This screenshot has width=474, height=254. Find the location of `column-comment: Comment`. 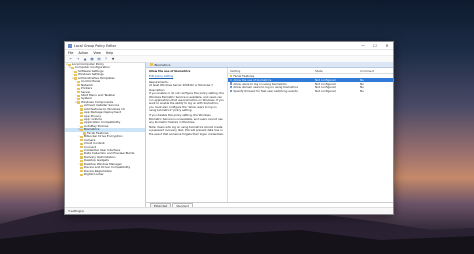

column-comment: Comment is located at coordinates (376, 71).